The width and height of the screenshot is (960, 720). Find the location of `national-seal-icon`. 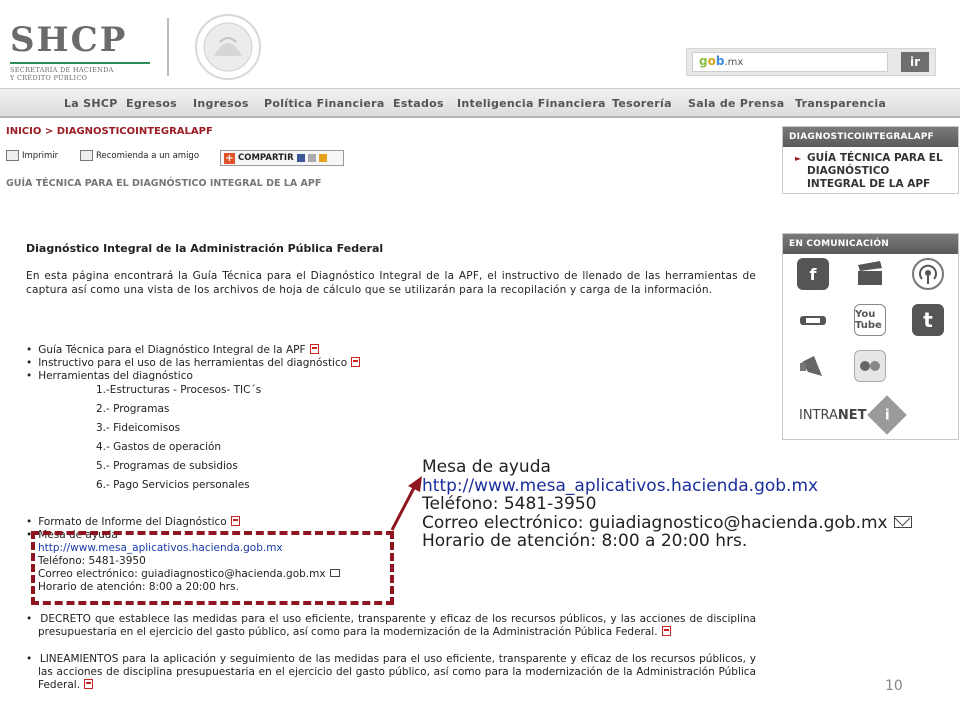

national-seal-icon is located at coordinates (228, 47).